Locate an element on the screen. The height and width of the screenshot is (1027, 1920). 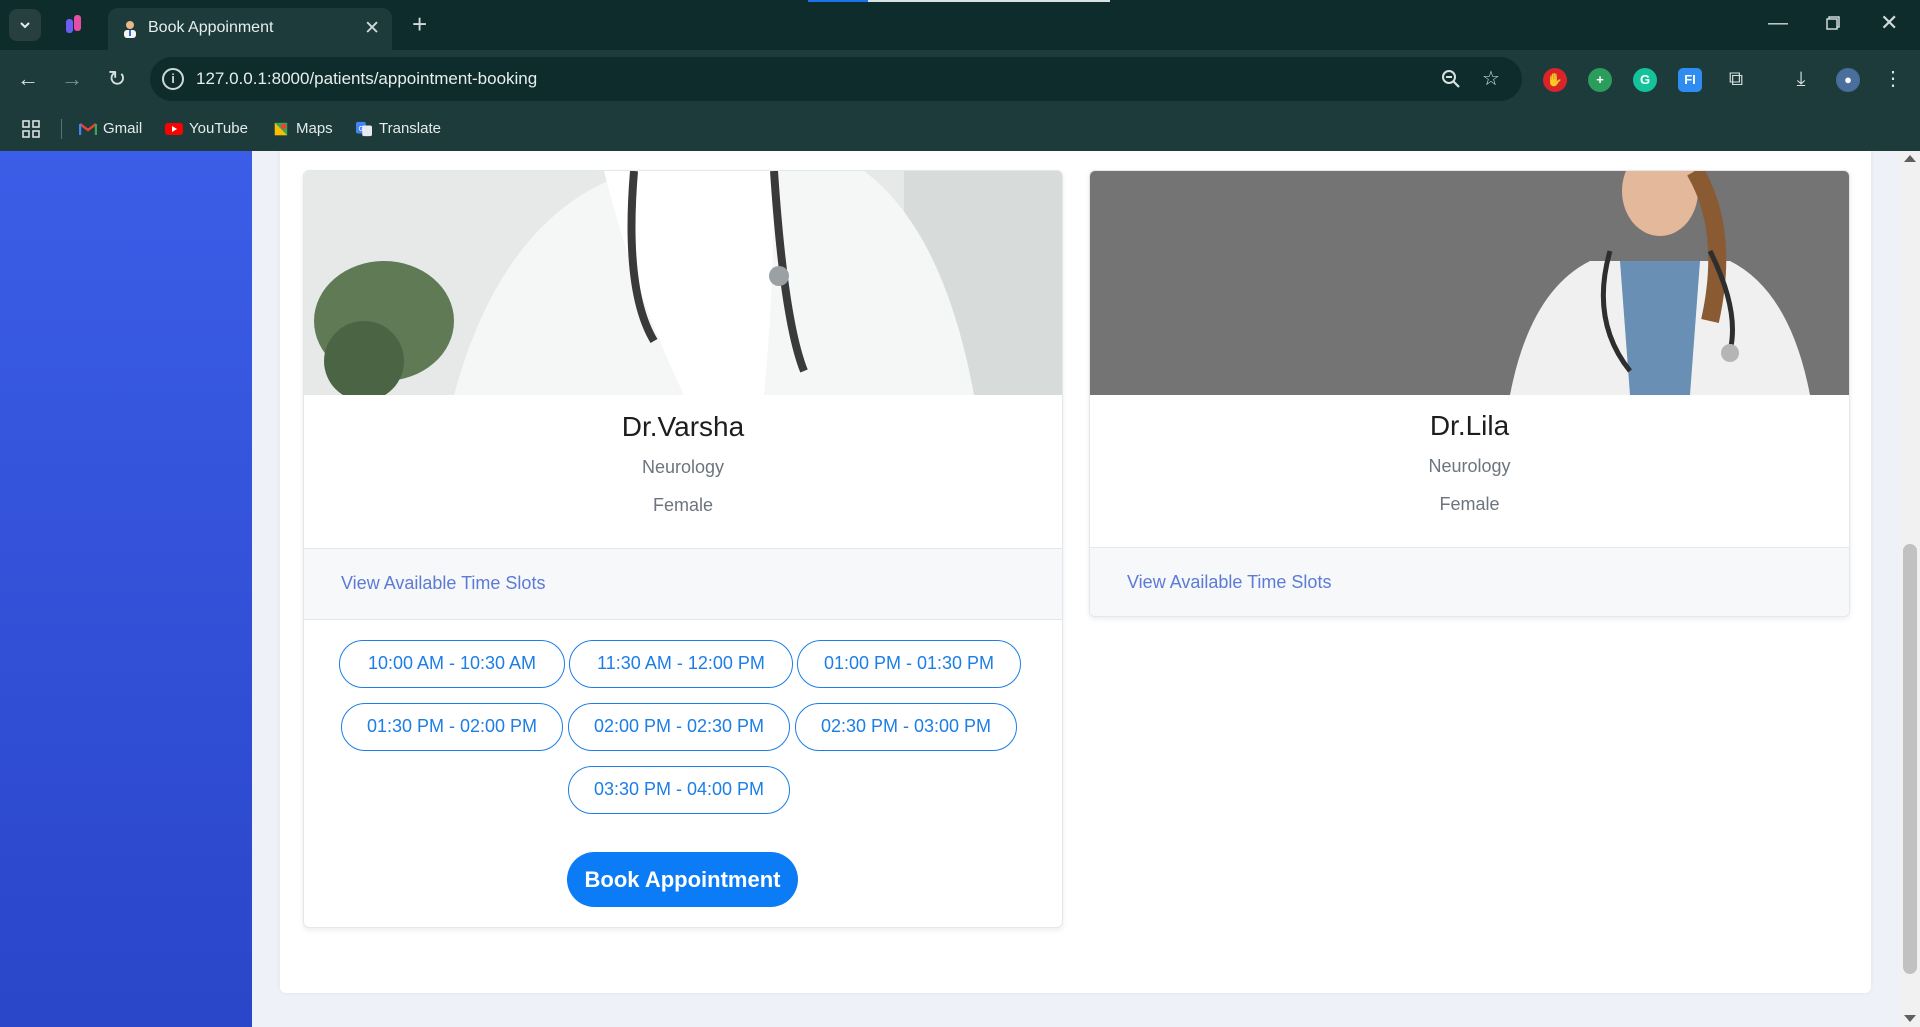
tab-search-button is located at coordinates (25, 25).